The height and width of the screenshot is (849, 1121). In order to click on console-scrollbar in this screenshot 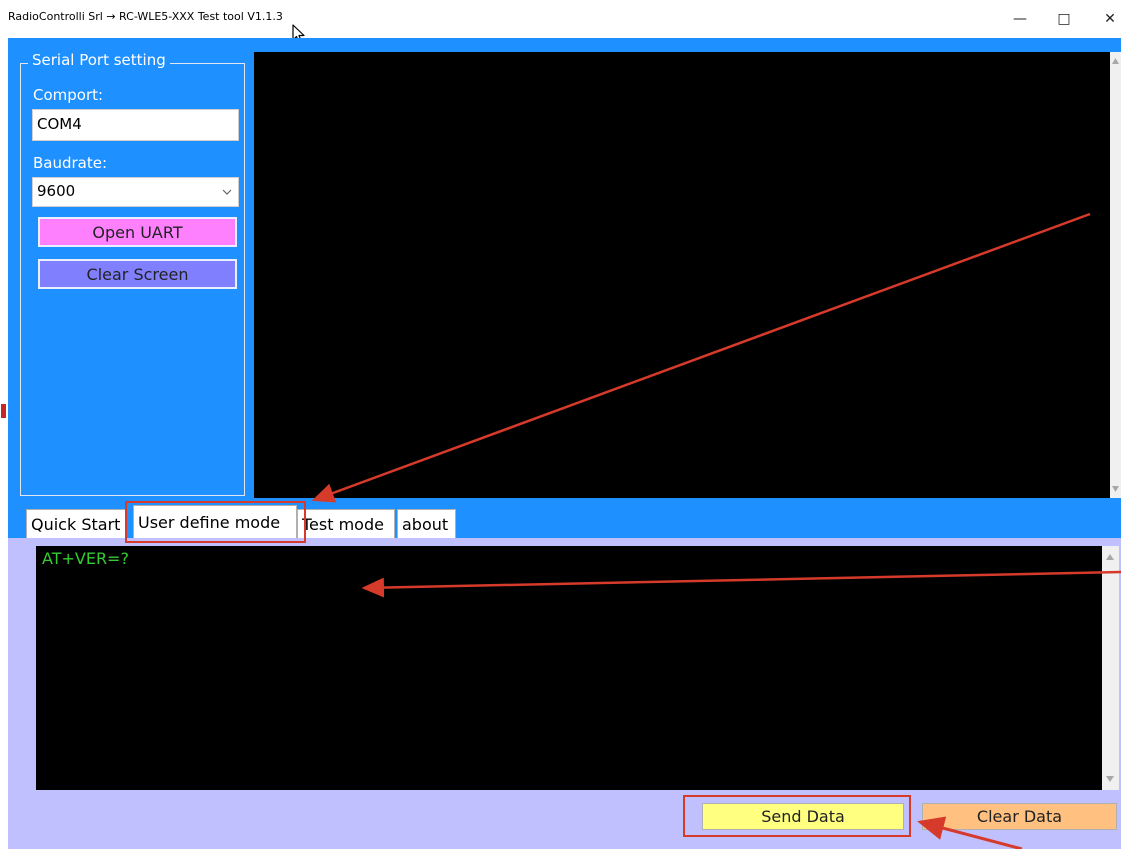, I will do `click(1115, 275)`.